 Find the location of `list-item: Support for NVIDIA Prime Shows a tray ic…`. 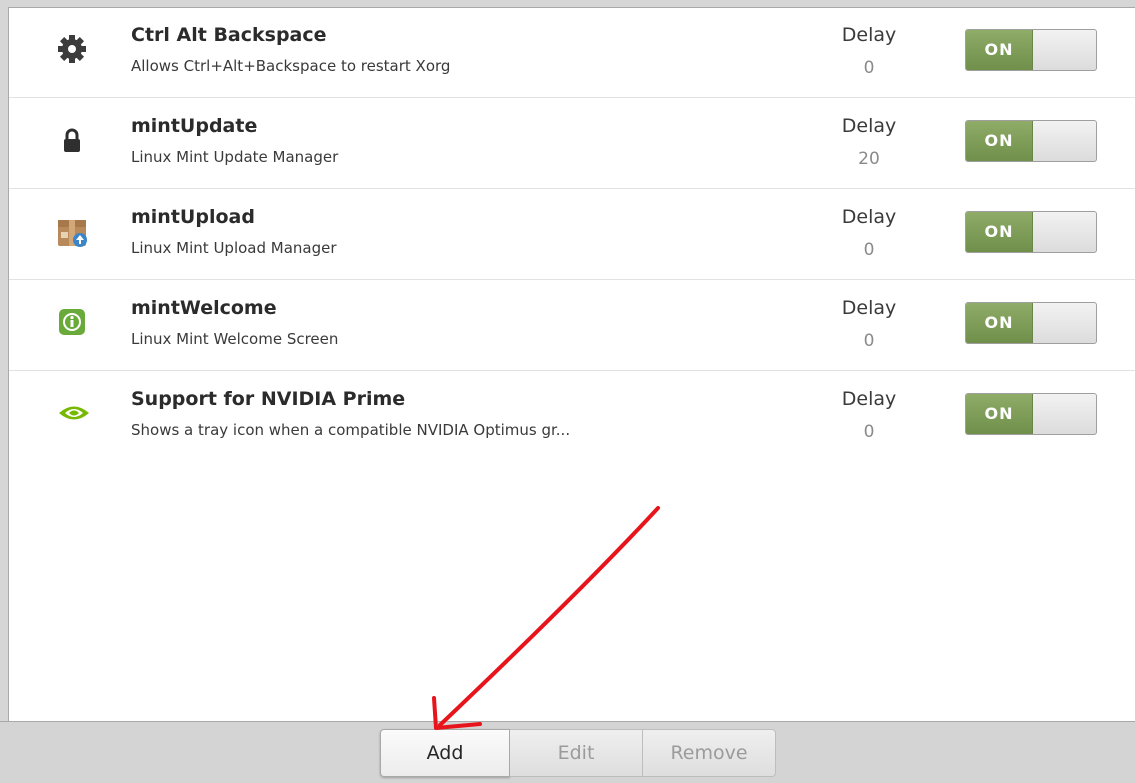

list-item: Support for NVIDIA Prime Shows a tray ic… is located at coordinates (572, 416).